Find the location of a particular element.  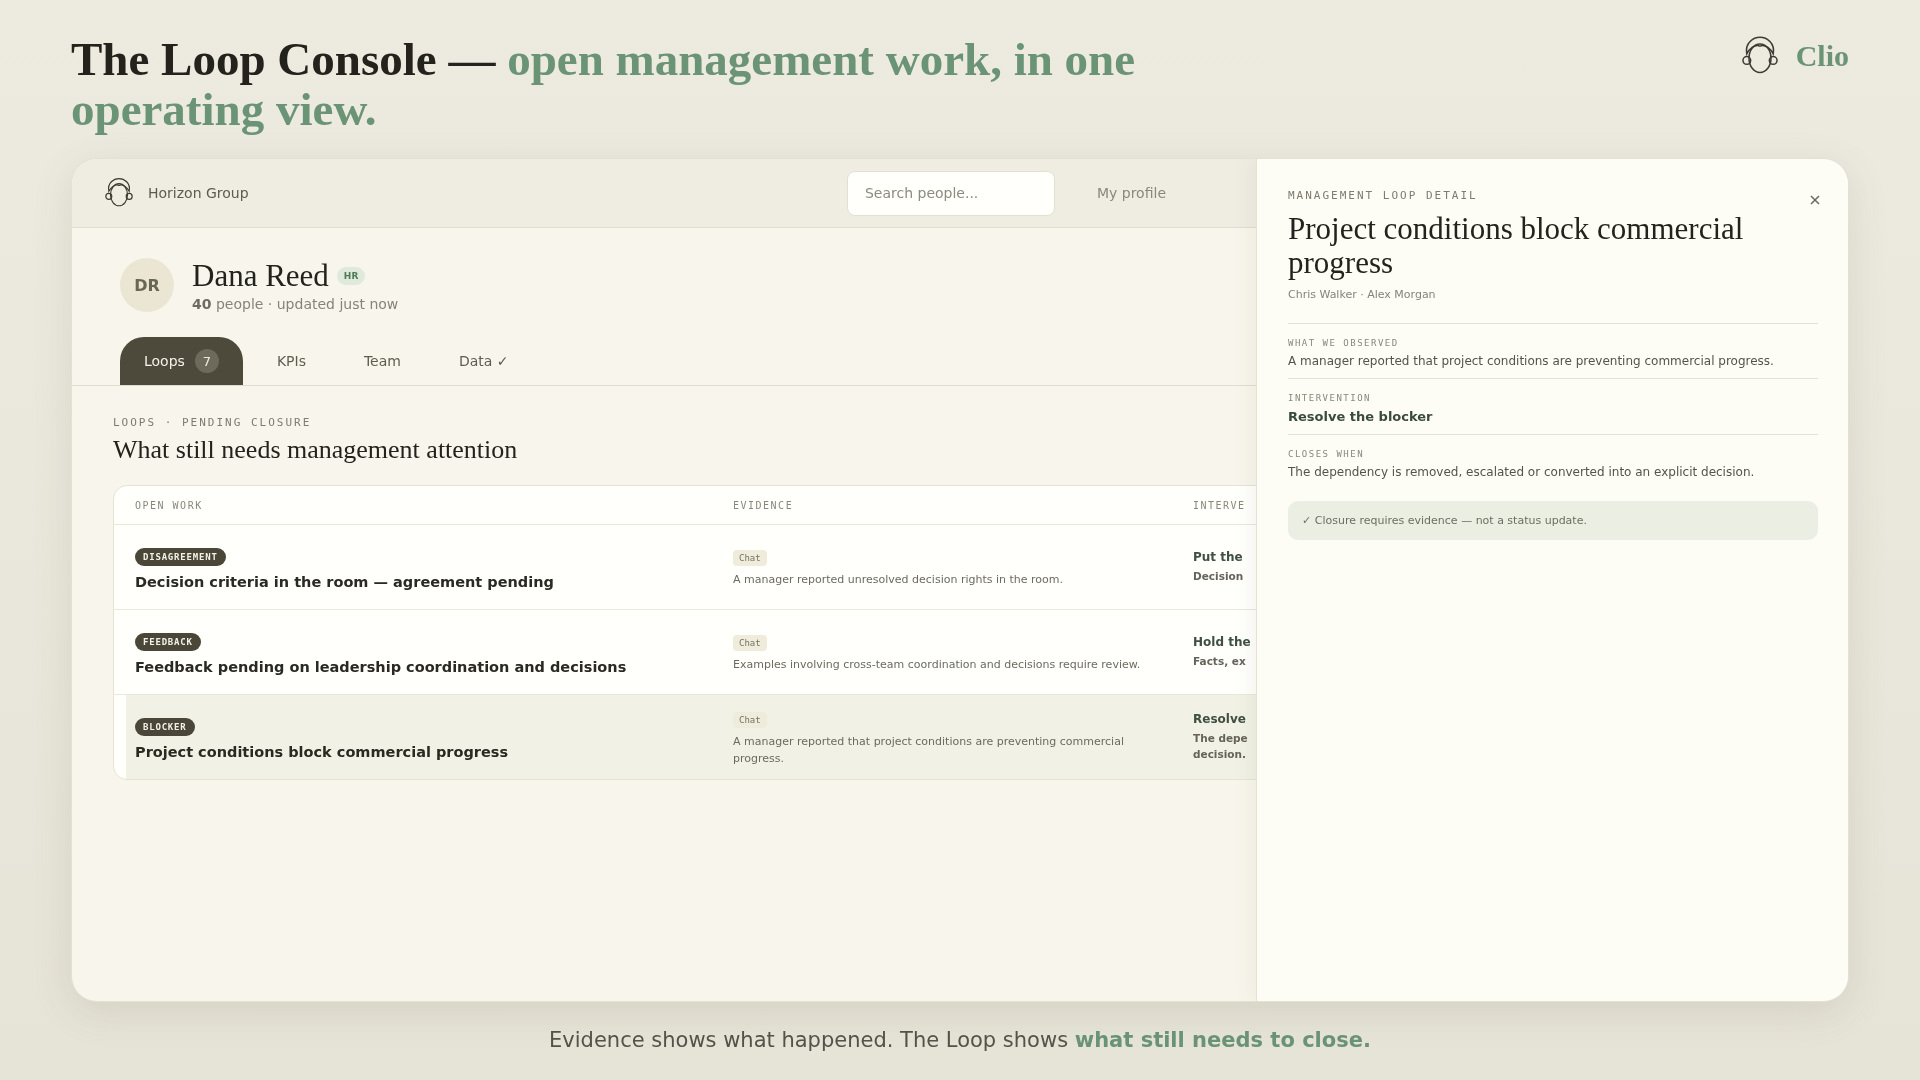

evidence-text: Examples involving cross-team coordination and decisions require review. is located at coordinates (937, 665).